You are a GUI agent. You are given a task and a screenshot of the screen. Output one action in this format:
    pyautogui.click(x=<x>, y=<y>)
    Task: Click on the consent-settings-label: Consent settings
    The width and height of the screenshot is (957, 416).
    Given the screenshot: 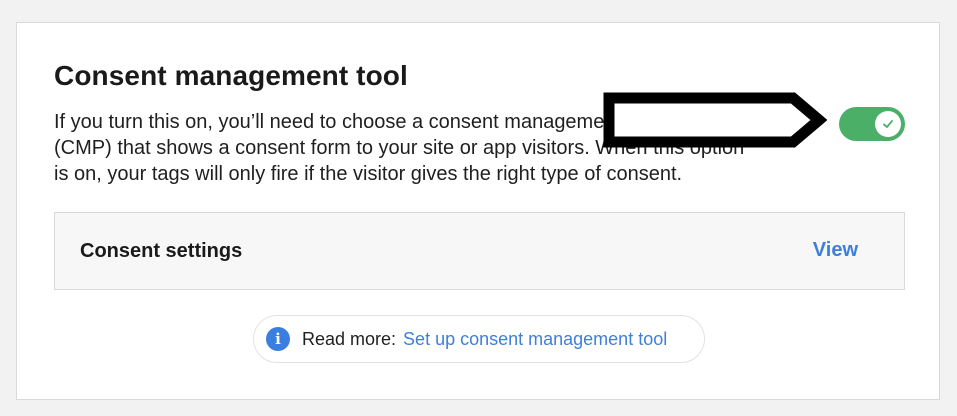 What is the action you would take?
    pyautogui.click(x=161, y=251)
    